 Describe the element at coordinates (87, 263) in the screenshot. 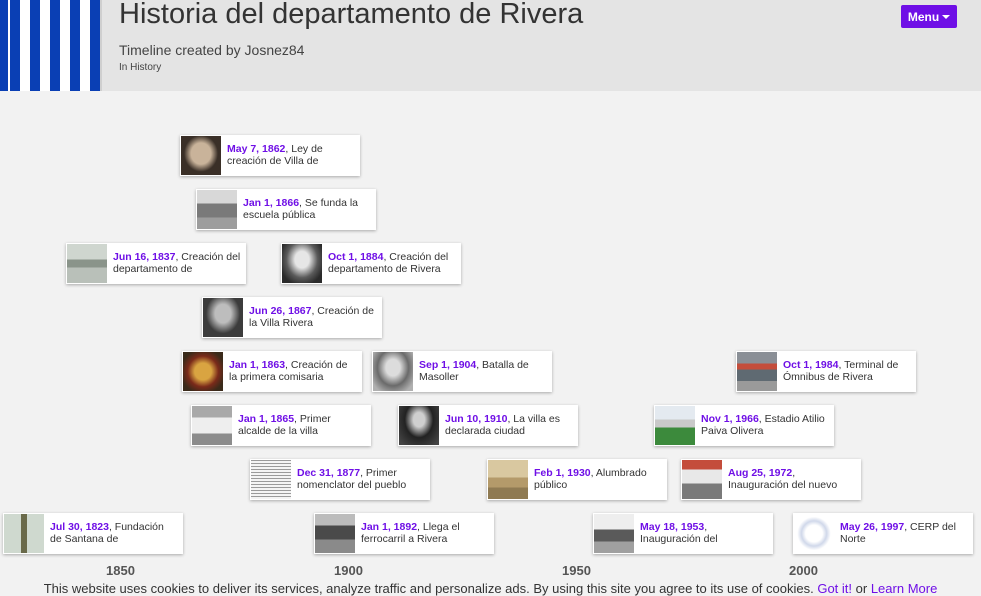

I see `landscape-thumbnail` at that location.